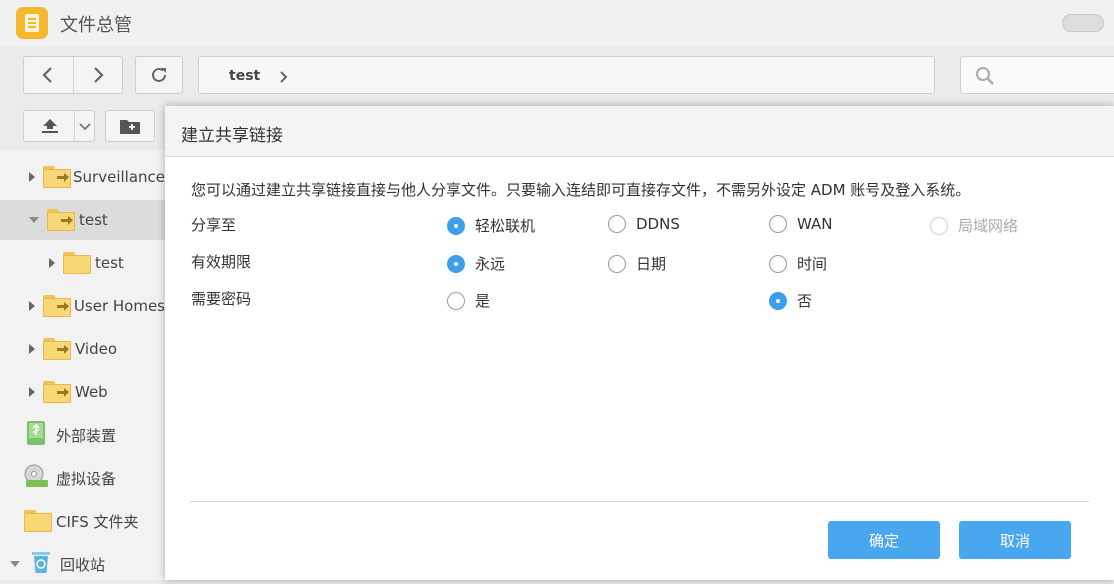 Image resolution: width=1114 pixels, height=584 pixels. I want to click on chevron-left-icon, so click(47, 75).